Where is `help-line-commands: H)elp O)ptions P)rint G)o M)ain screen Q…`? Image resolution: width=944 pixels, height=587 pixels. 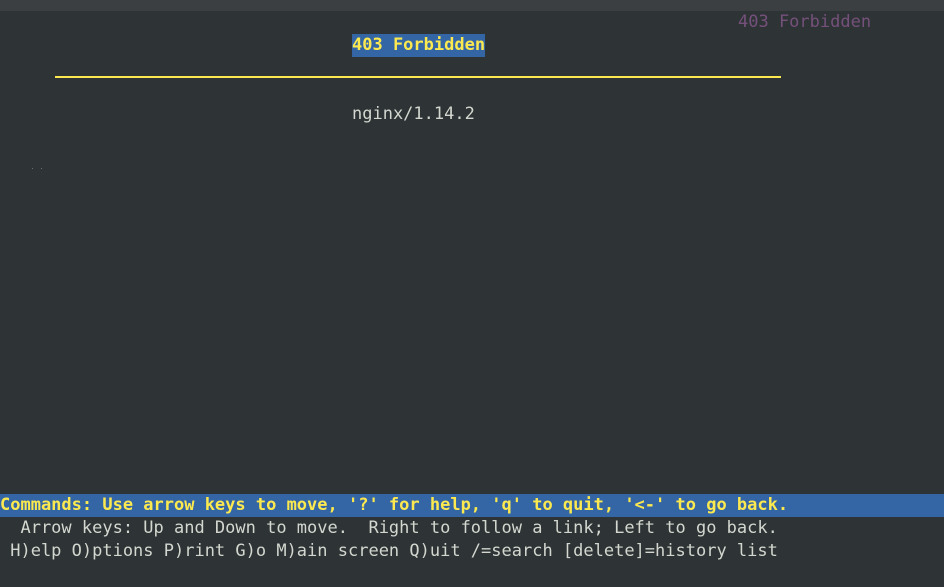 help-line-commands: H)elp O)ptions P)rint G)o M)ain screen Q… is located at coordinates (389, 551).